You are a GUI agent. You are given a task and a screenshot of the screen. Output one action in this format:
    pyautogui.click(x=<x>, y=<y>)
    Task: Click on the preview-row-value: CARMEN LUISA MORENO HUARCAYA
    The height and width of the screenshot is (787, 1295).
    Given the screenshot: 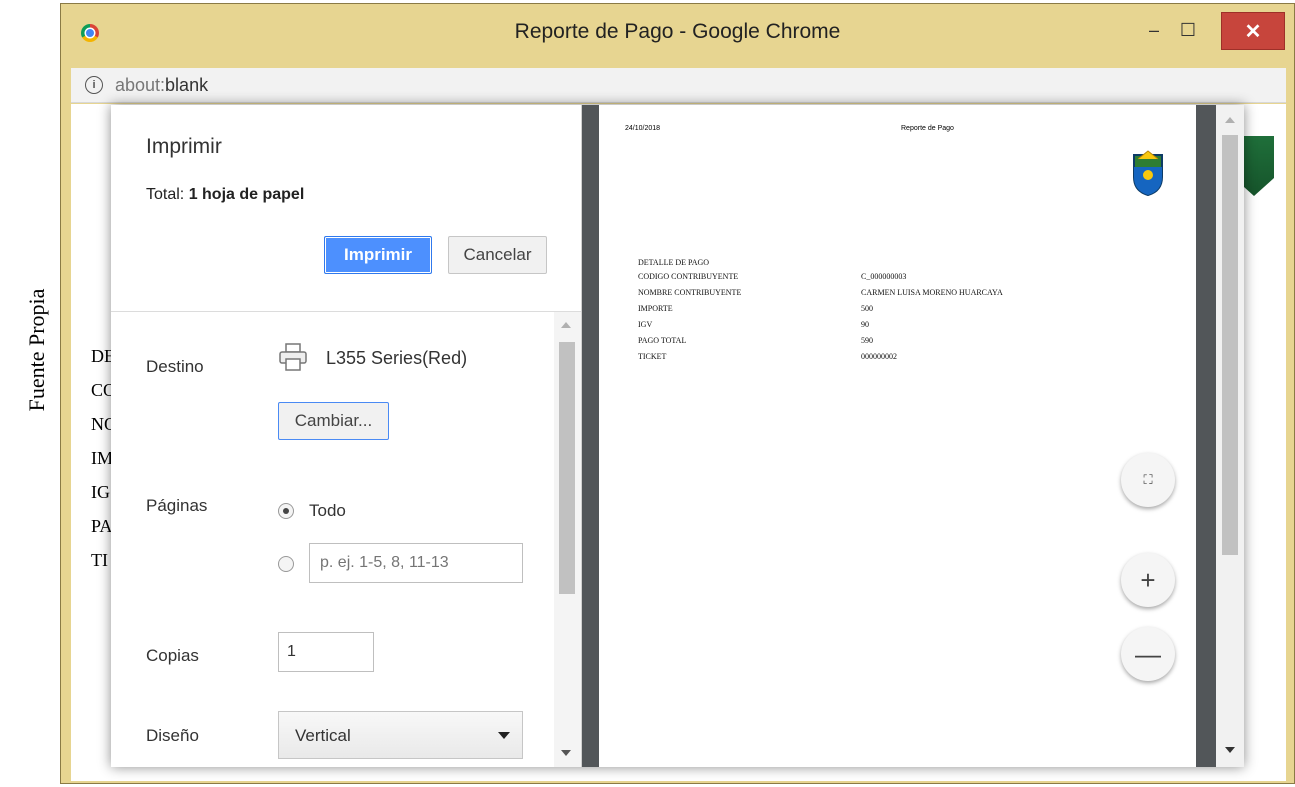 What is the action you would take?
    pyautogui.click(x=932, y=292)
    